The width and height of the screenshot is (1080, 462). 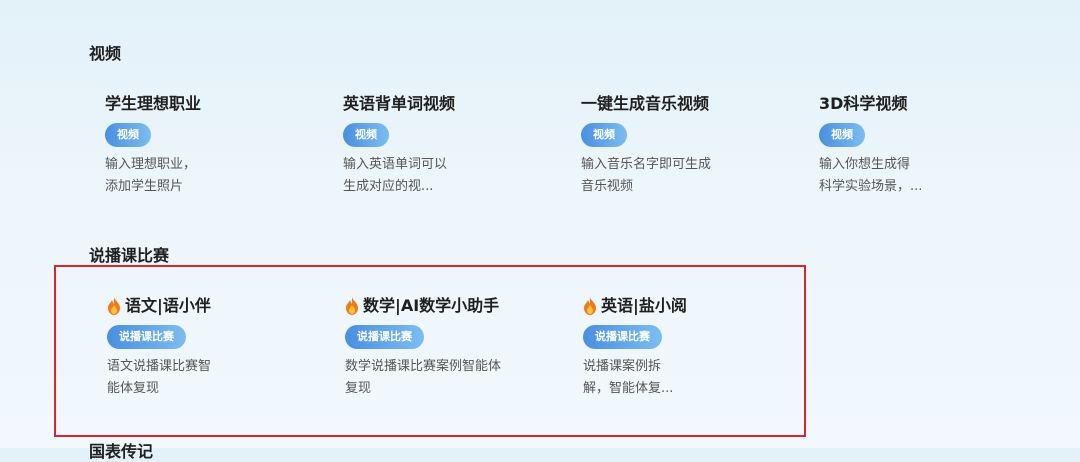 I want to click on card-title: 数学|AI数学小助手, so click(x=431, y=305).